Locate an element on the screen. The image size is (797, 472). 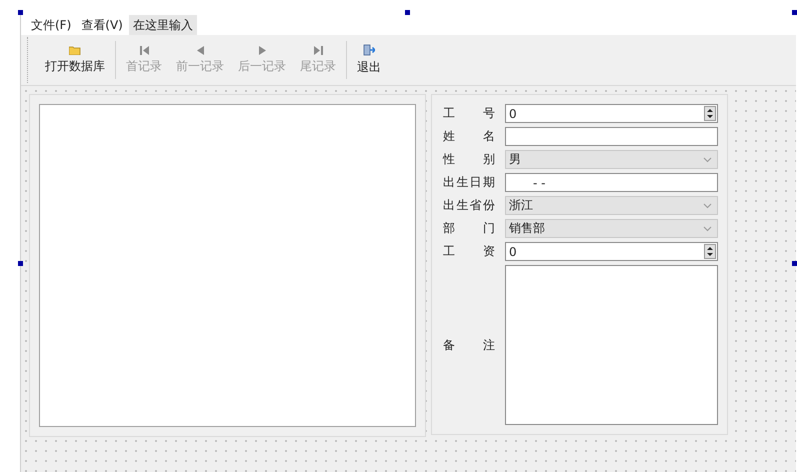
field-label: 出生省份 is located at coordinates (469, 205).